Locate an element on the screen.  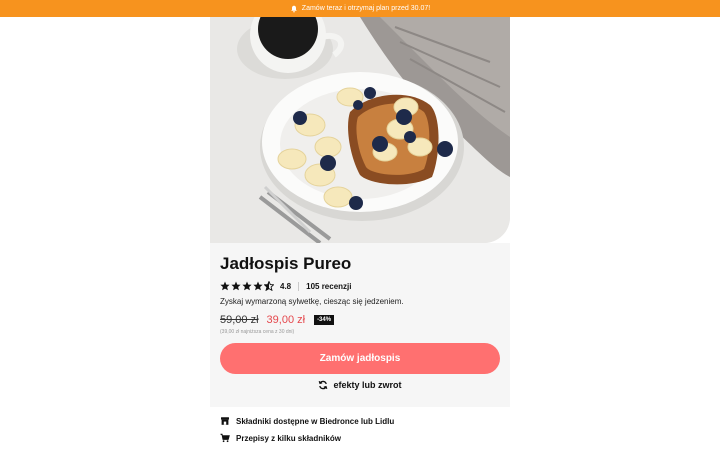
rating-value: 4.8 is located at coordinates (286, 286).